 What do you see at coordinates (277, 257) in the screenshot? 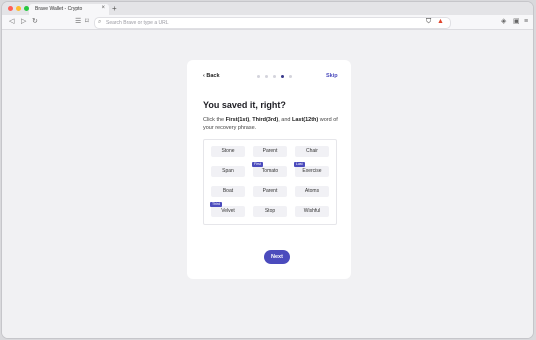
I see `next-button: Next` at bounding box center [277, 257].